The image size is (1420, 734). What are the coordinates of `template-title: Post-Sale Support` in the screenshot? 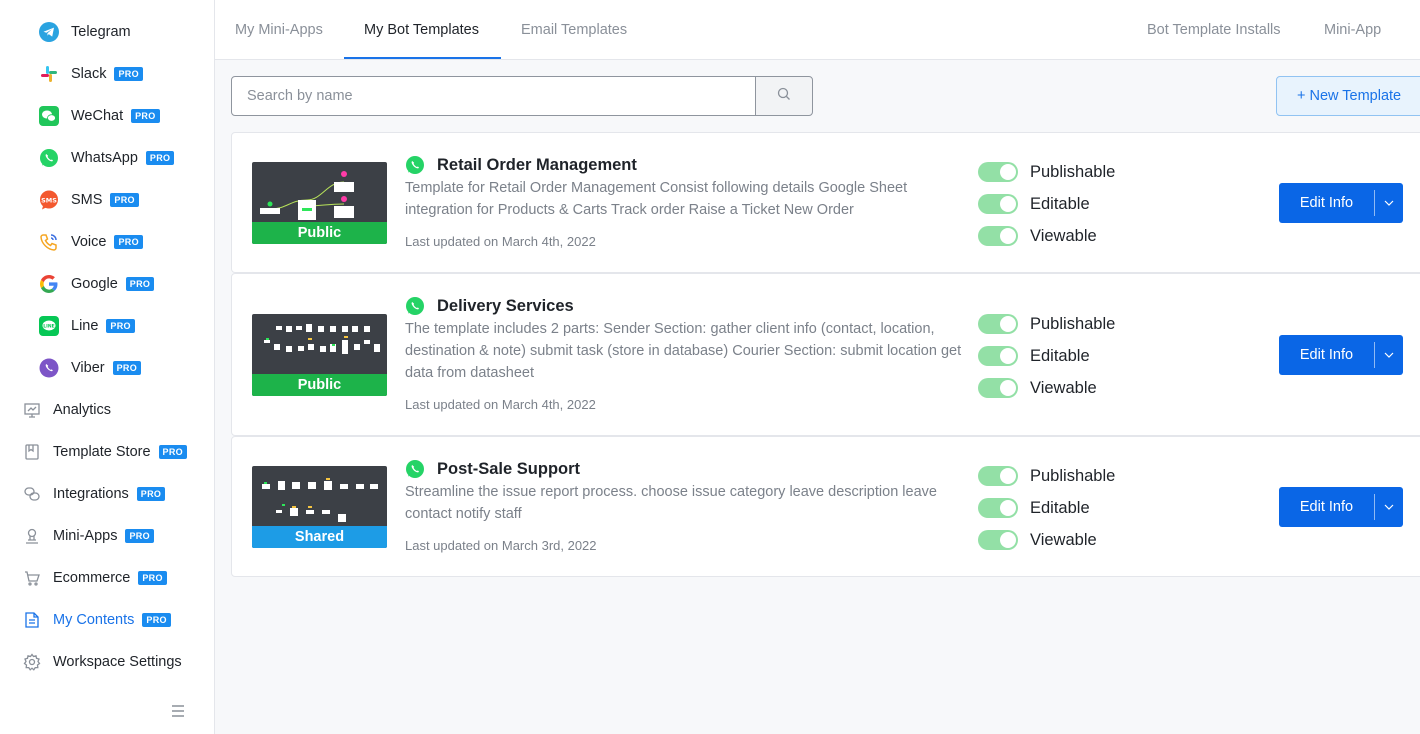 It's located at (508, 469).